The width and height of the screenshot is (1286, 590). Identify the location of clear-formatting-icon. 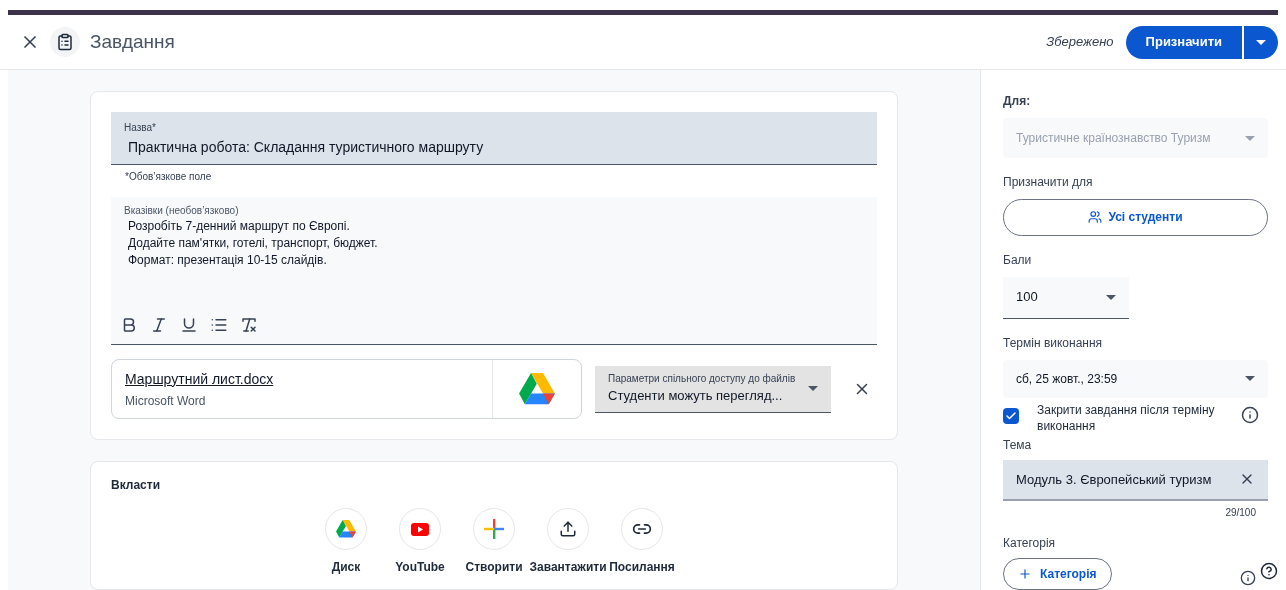
(249, 325).